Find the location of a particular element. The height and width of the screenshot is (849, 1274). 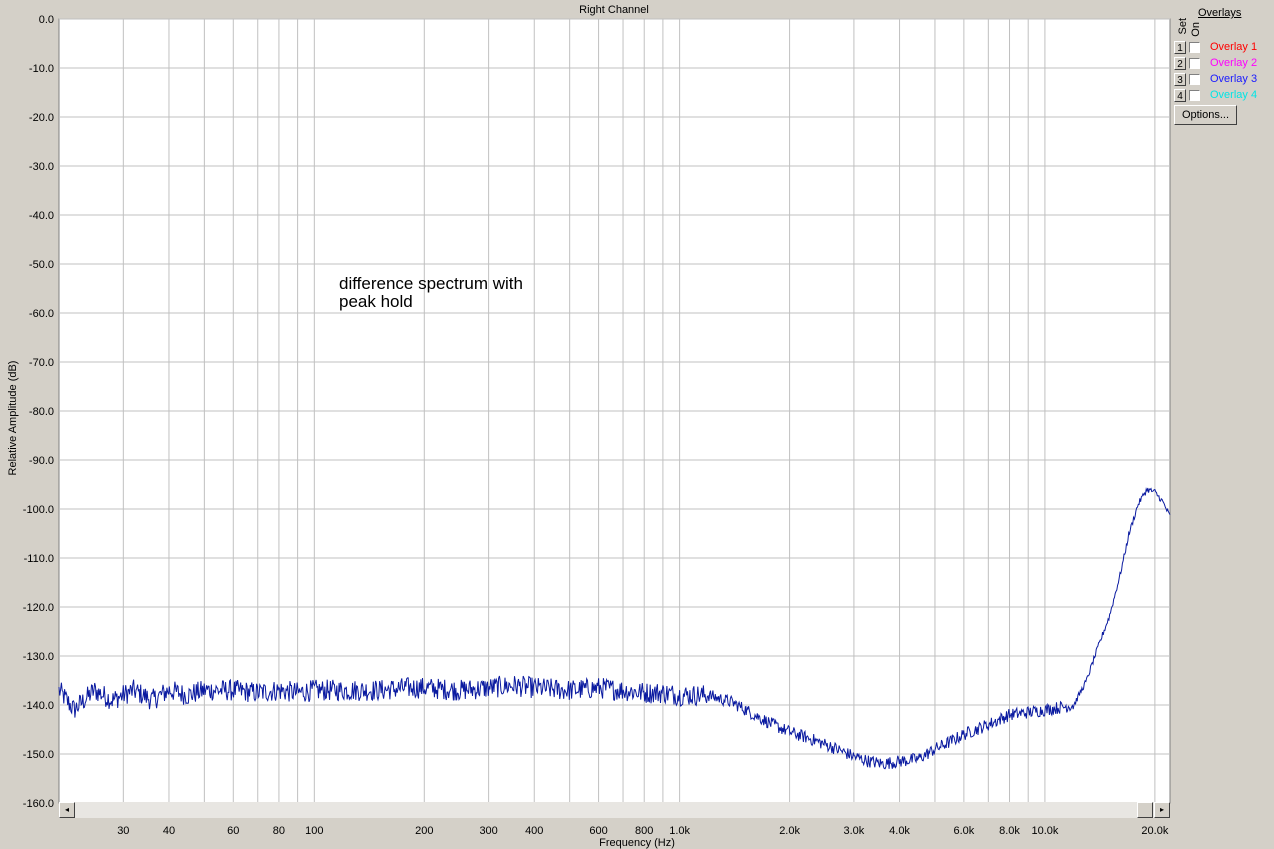

x-tick-label: 3.0k is located at coordinates (854, 831).